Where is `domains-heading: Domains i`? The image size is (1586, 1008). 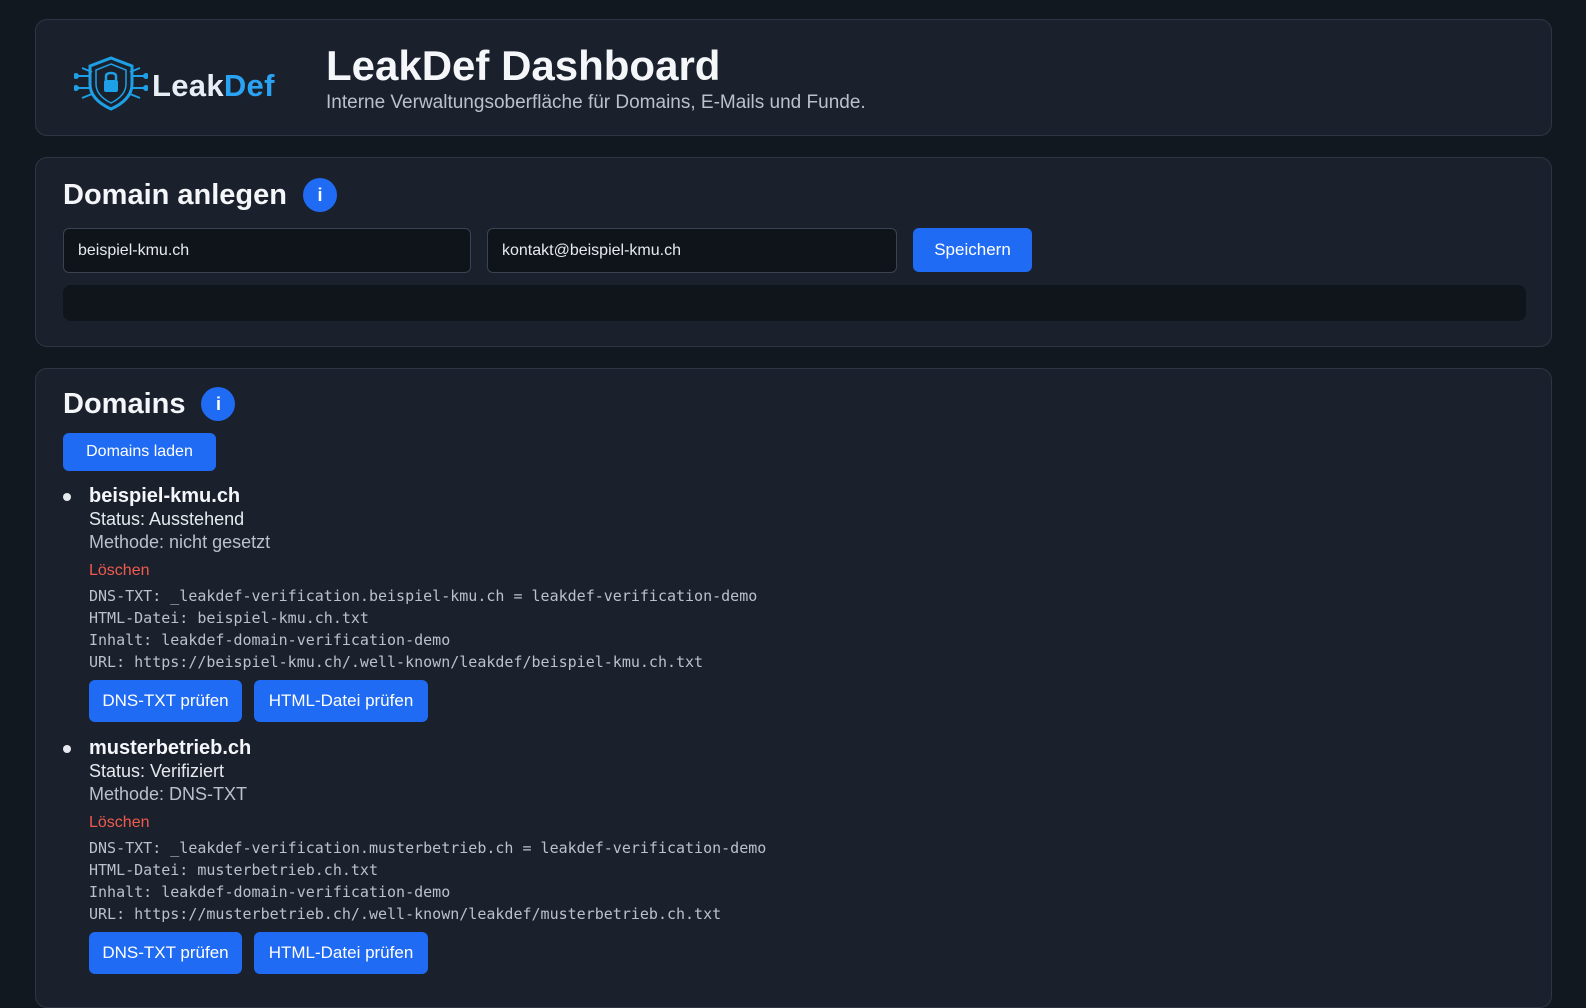 domains-heading: Domains i is located at coordinates (149, 404).